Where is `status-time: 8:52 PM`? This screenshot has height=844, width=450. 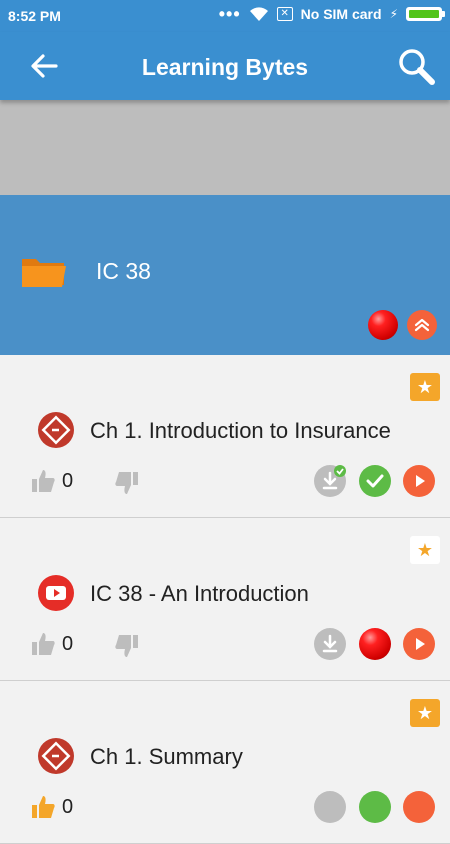 status-time: 8:52 PM is located at coordinates (34, 16).